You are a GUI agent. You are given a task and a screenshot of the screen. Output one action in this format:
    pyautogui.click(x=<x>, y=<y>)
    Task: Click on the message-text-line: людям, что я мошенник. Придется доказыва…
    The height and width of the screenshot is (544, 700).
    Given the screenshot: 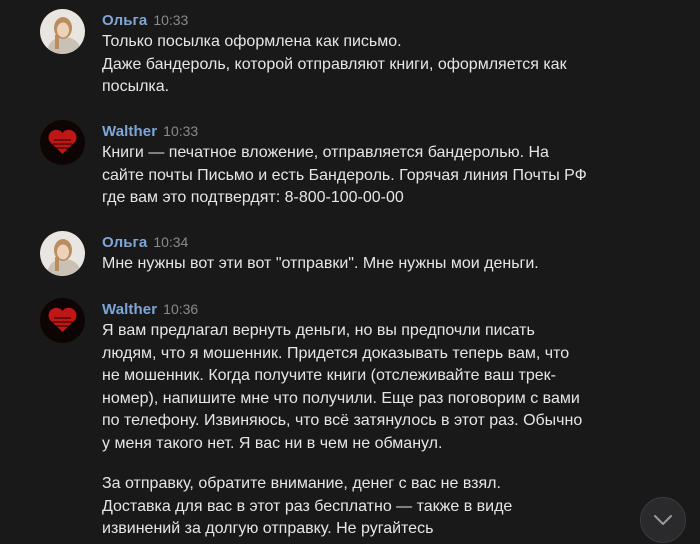 What is the action you would take?
    pyautogui.click(x=336, y=353)
    